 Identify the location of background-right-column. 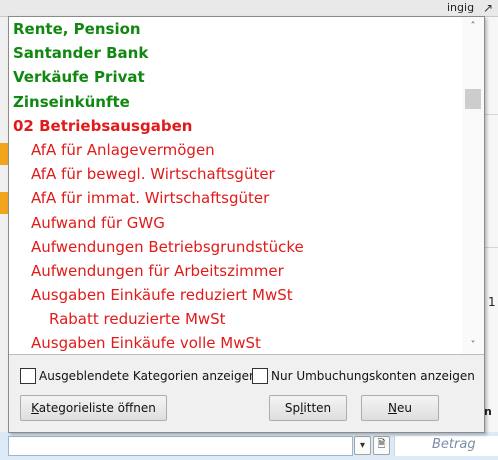
(491, 224).